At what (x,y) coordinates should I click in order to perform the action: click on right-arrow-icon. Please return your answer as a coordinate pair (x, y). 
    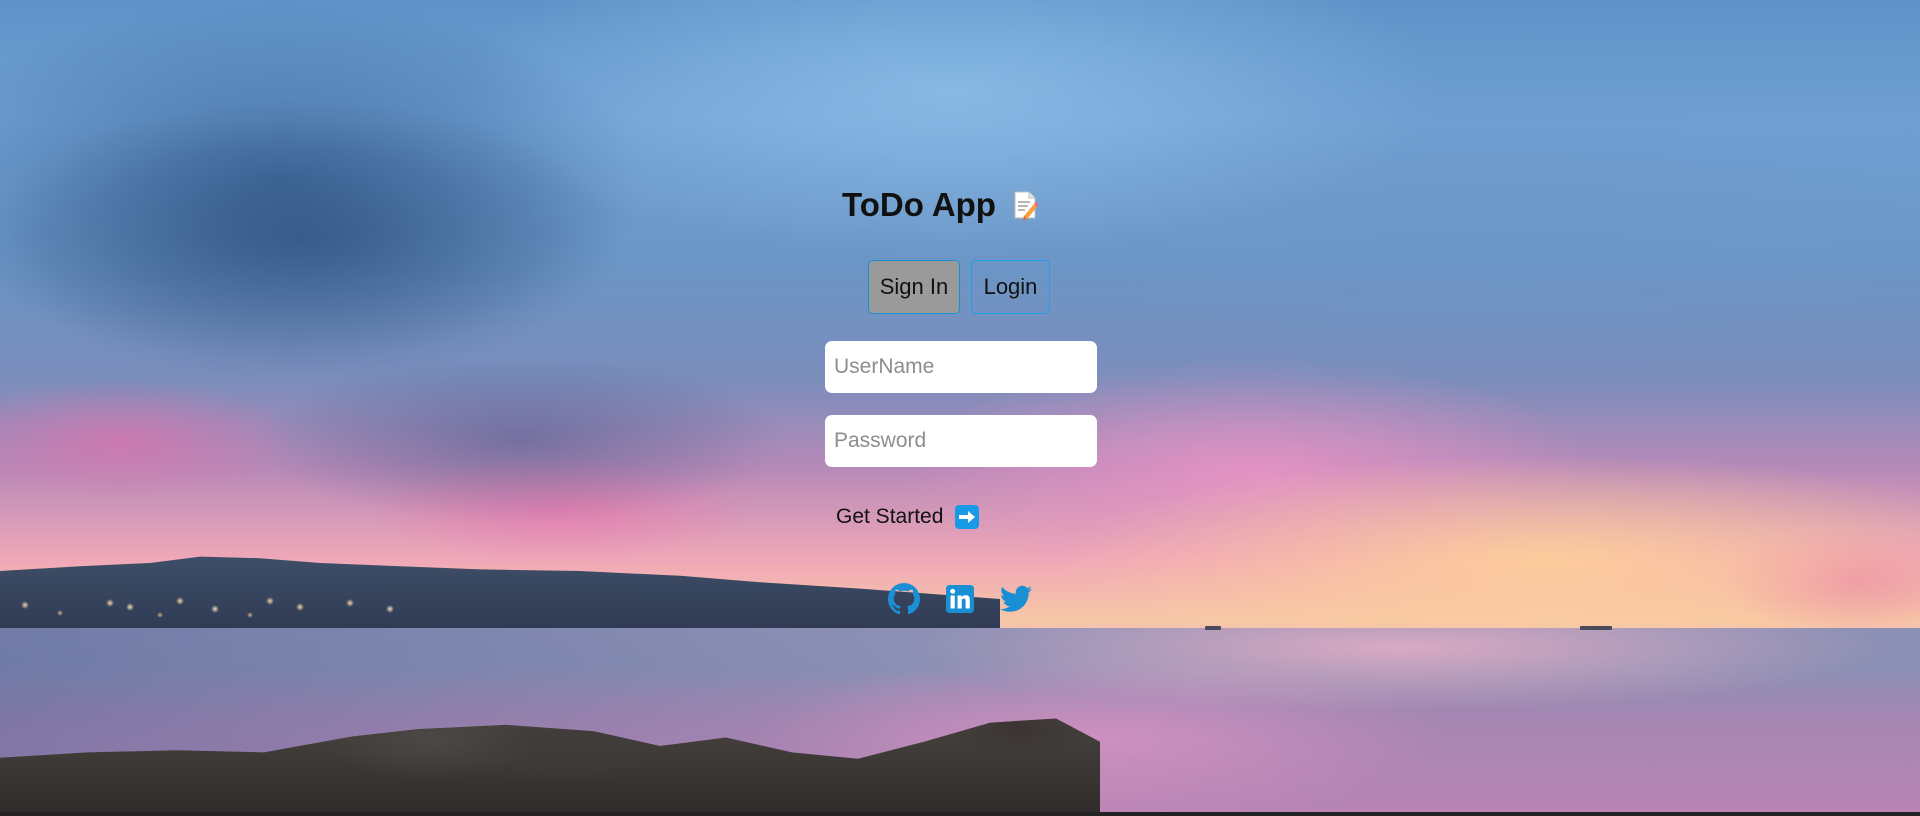
    Looking at the image, I should click on (967, 517).